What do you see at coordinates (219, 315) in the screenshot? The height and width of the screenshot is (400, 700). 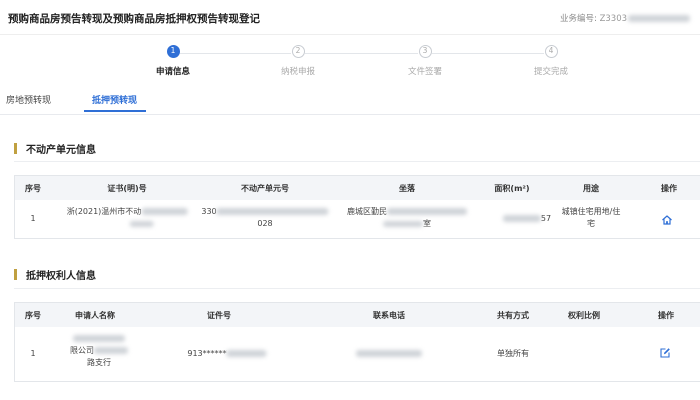 I see `column-header: 证件号` at bounding box center [219, 315].